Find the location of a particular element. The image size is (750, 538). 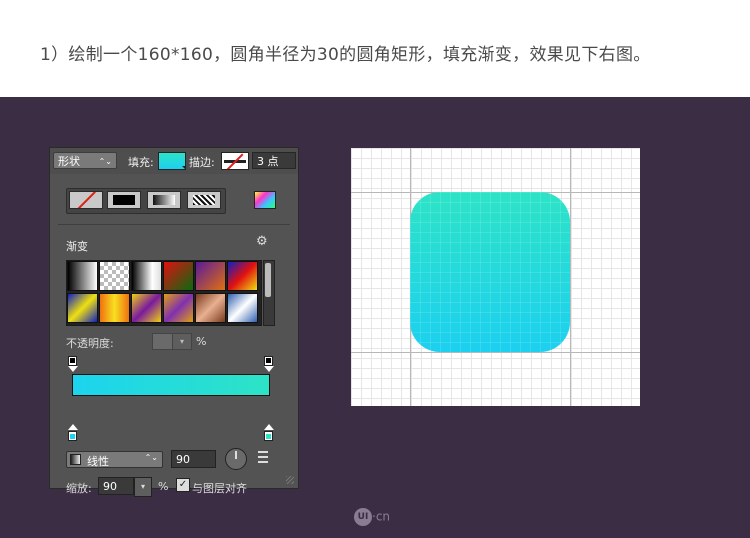

preset-black-transparent is located at coordinates (146, 276).